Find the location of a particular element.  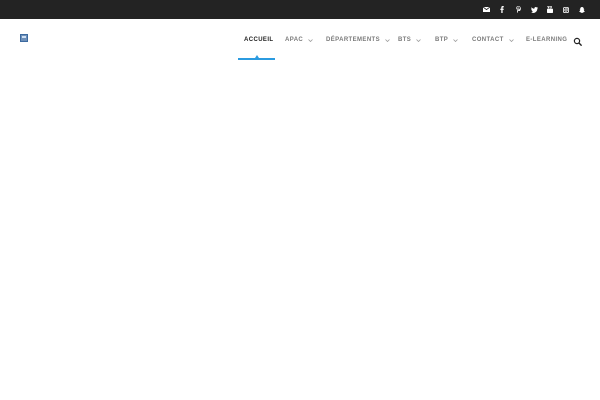

instagram-icon is located at coordinates (566, 9).